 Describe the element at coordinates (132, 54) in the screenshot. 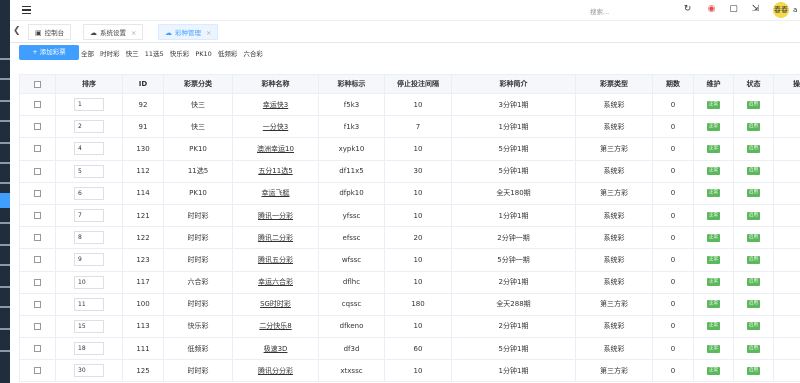

I see `filter-item: 快三` at that location.